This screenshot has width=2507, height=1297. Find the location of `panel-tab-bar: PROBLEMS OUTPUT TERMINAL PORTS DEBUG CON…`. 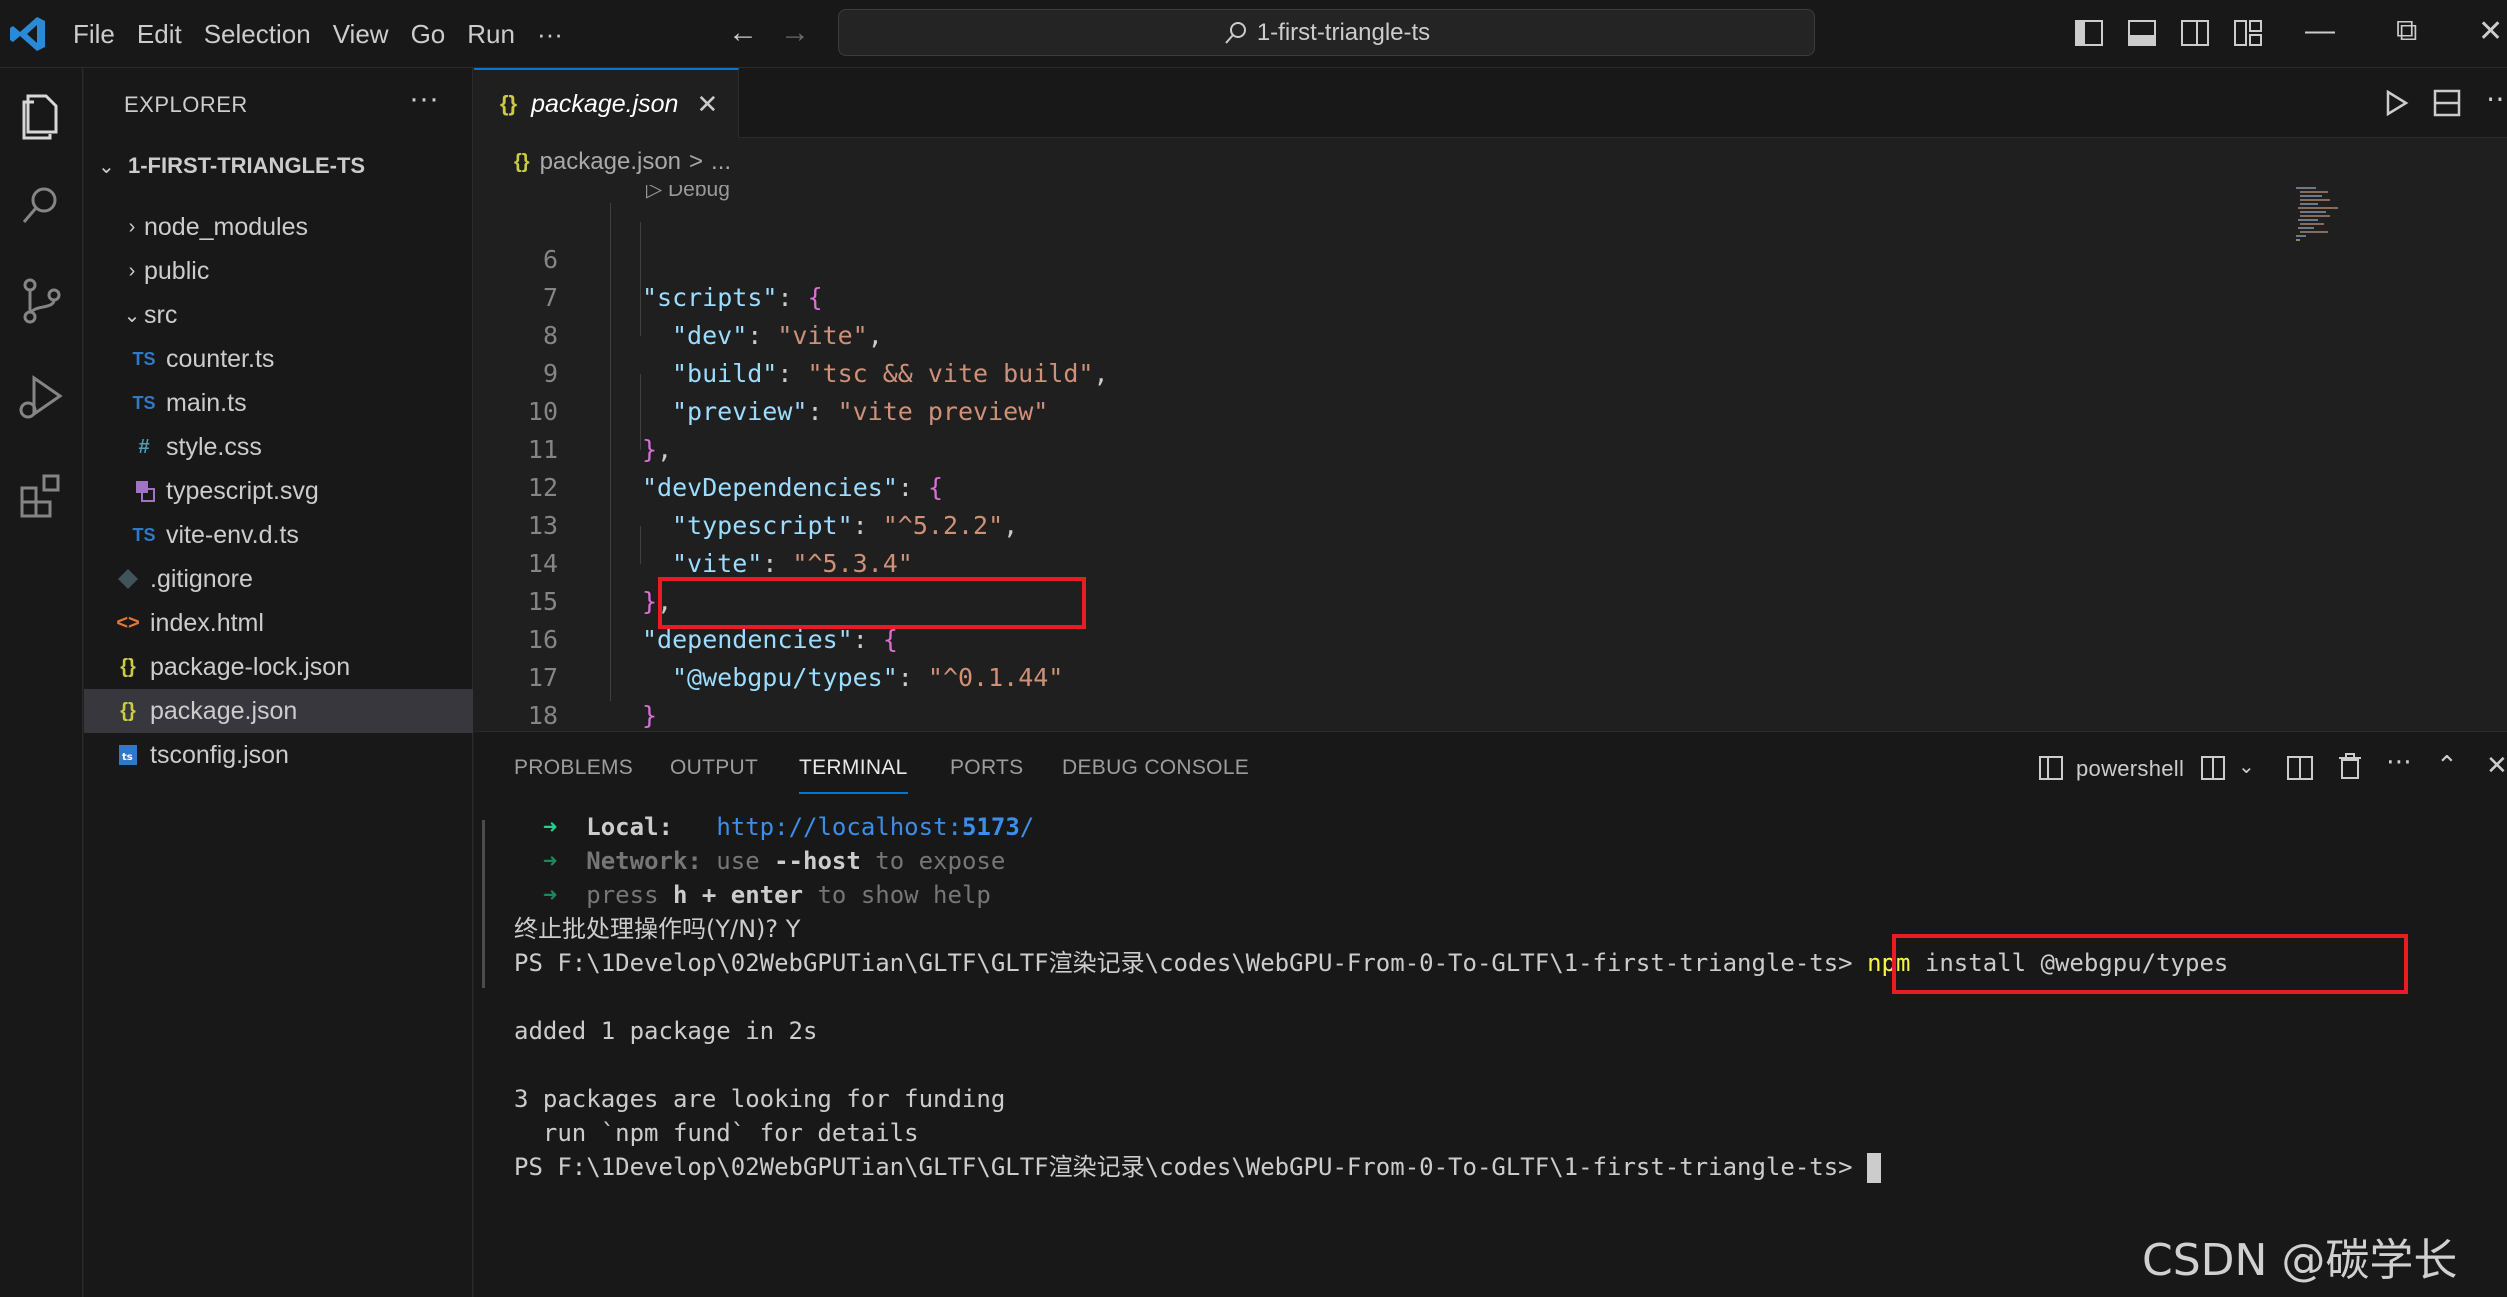

panel-tab-bar: PROBLEMS OUTPUT TERMINAL PORTS DEBUG CON… is located at coordinates (1490, 769).